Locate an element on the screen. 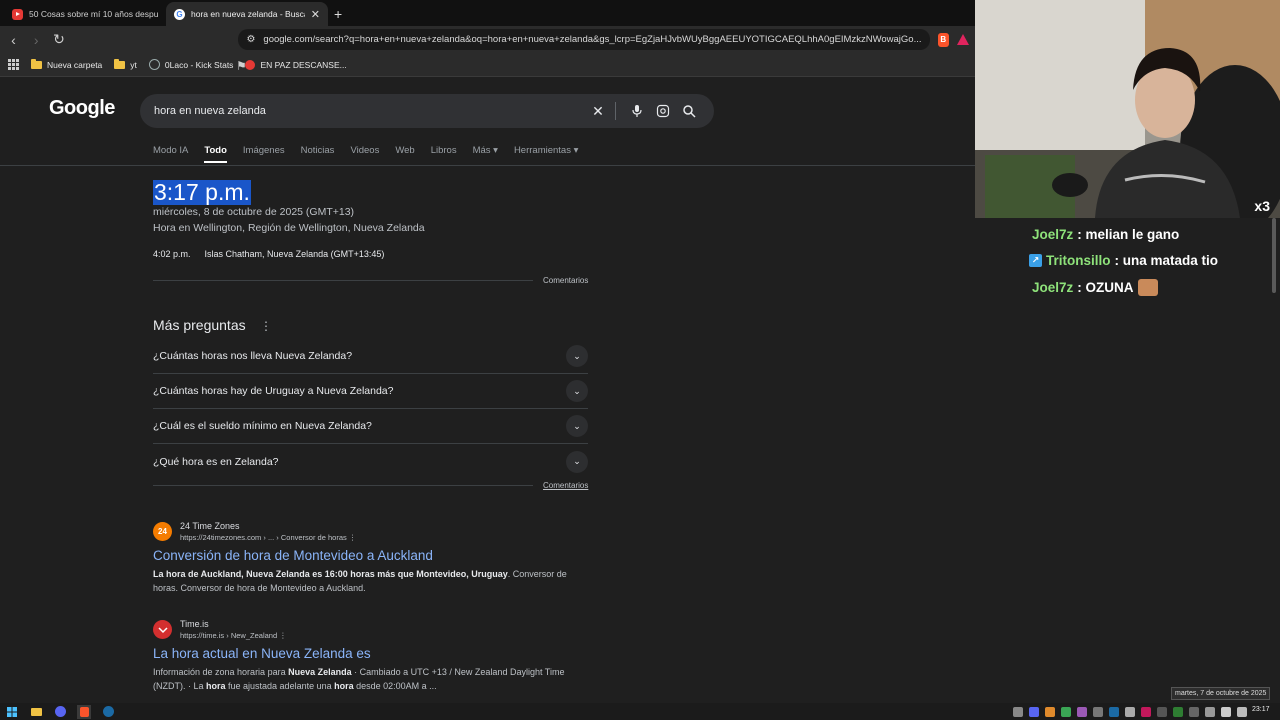 This screenshot has width=1280, height=720. apps-grid-icon is located at coordinates (13, 64).